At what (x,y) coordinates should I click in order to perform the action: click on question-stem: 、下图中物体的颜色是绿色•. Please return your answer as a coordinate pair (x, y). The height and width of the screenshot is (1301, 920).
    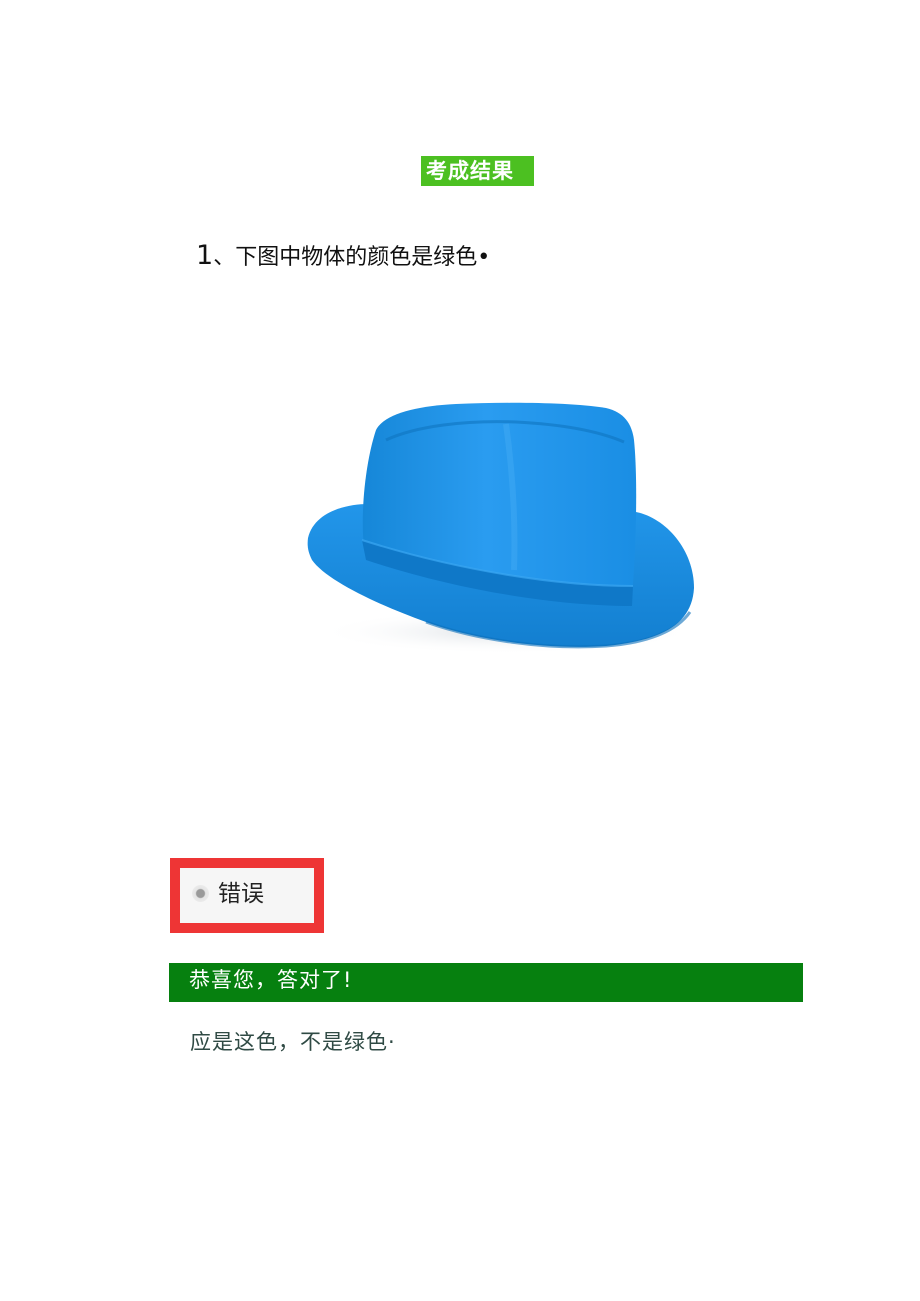
    Looking at the image, I should click on (352, 257).